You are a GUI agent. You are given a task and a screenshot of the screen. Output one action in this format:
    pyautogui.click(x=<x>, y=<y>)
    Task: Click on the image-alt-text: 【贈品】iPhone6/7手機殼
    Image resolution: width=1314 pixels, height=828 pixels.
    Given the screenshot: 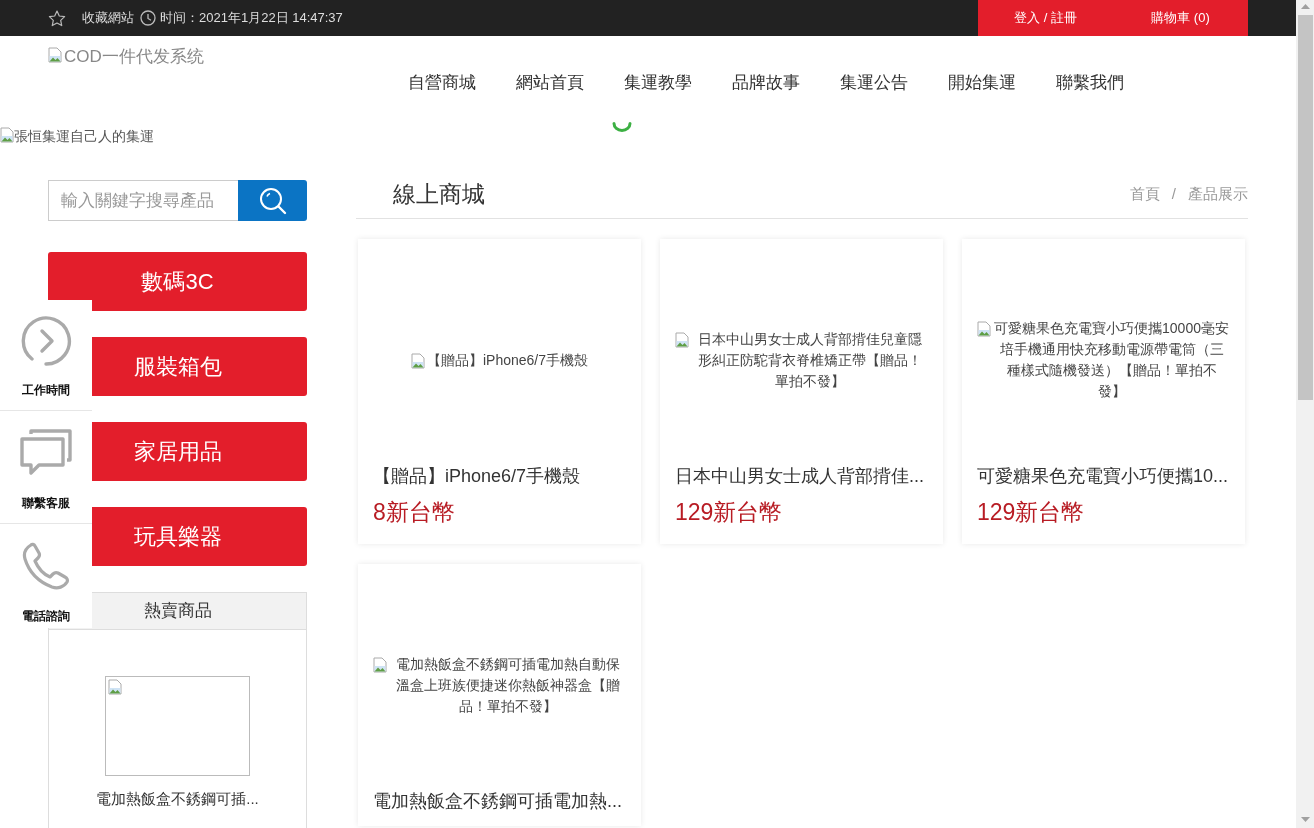 What is the action you would take?
    pyautogui.click(x=507, y=360)
    